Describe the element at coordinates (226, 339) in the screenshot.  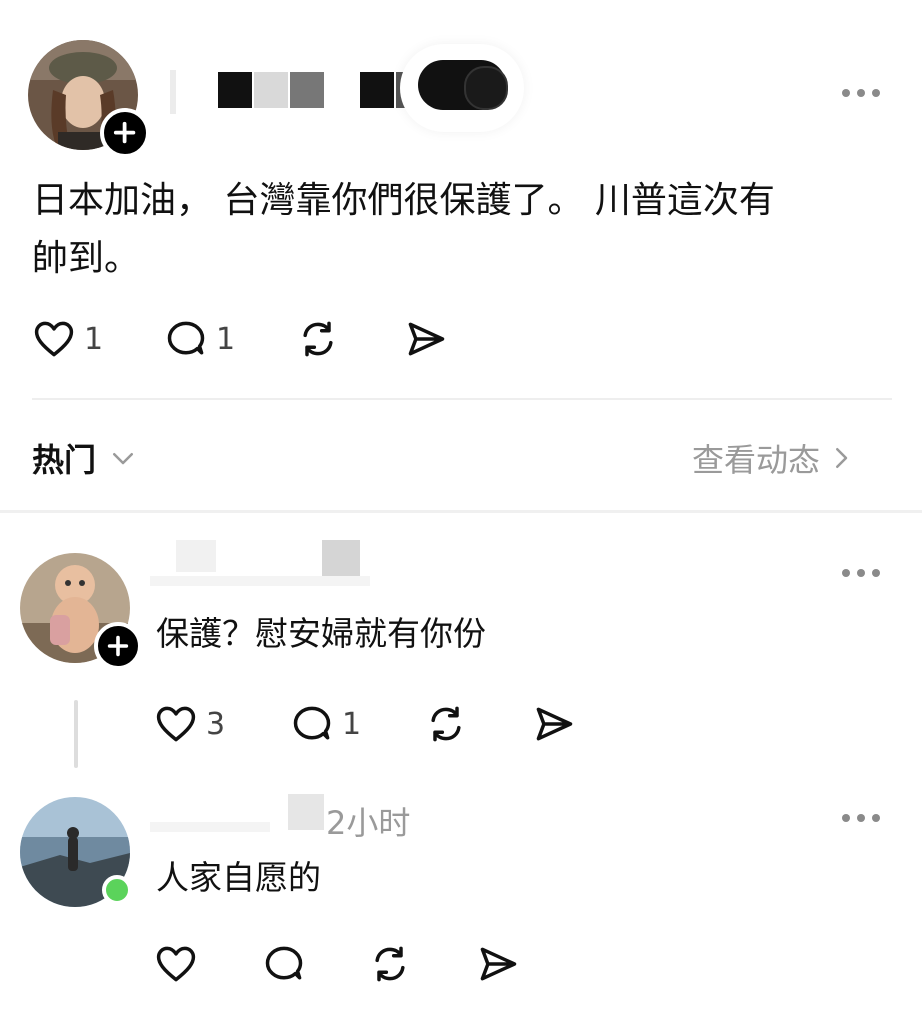
I see `post-reply-count: 1` at that location.